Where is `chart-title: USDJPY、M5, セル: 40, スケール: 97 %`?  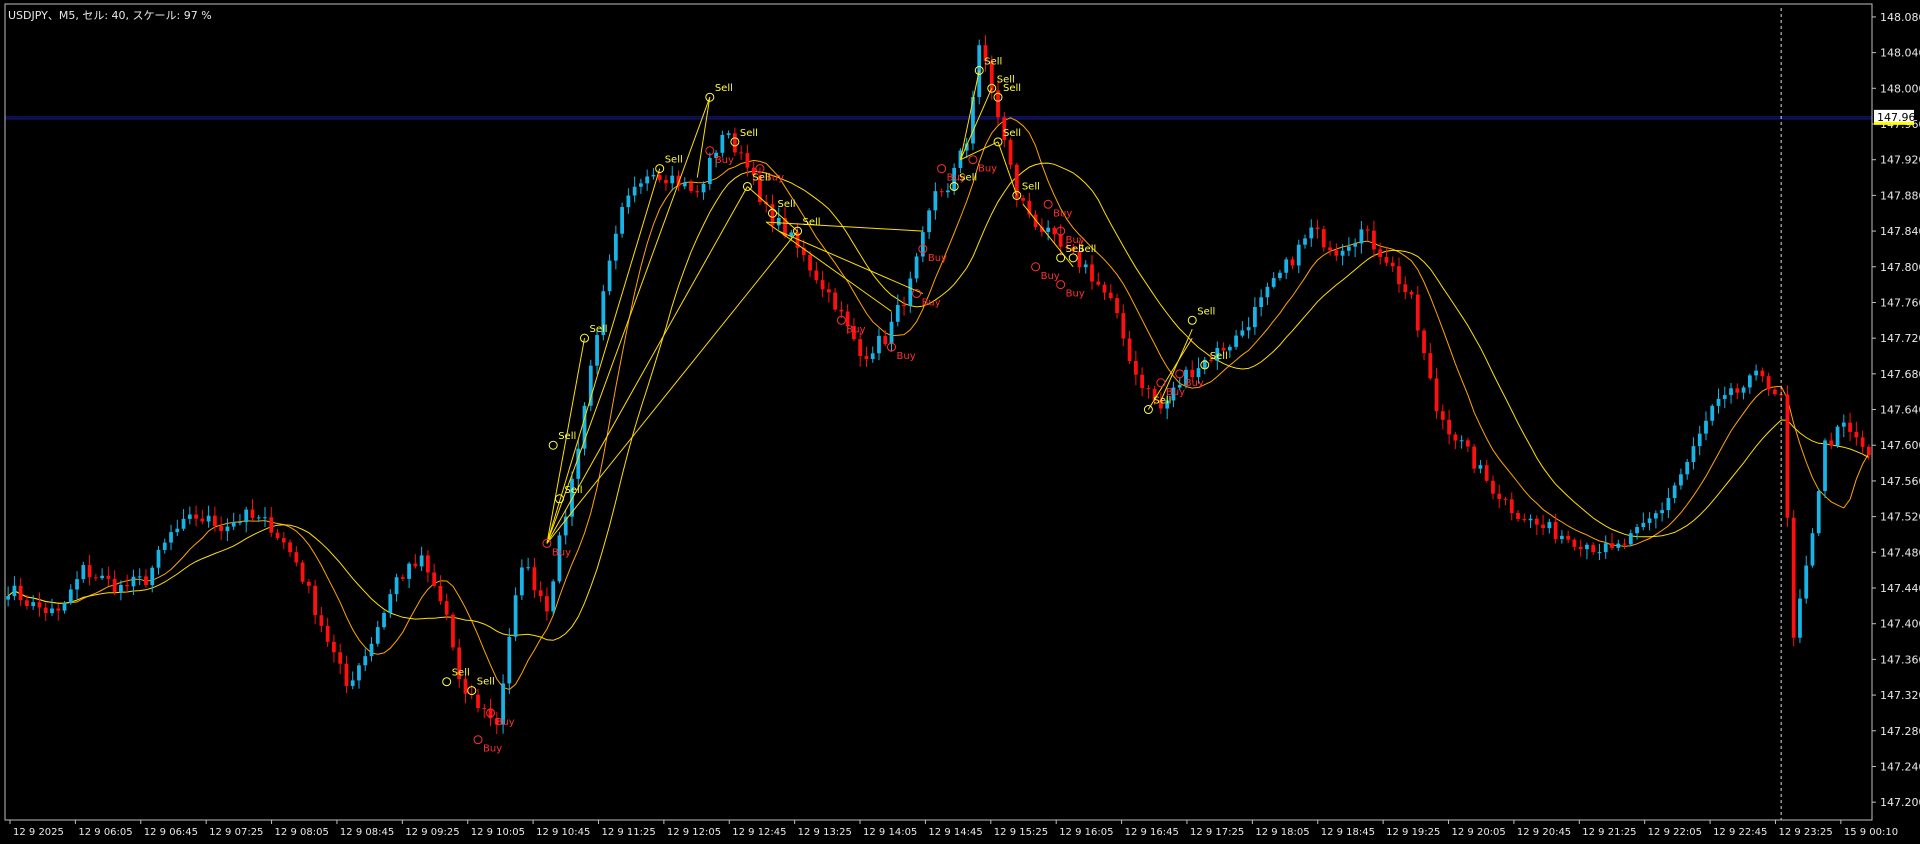
chart-title: USDJPY、M5, セル: 40, スケール: 97 % is located at coordinates (110, 15).